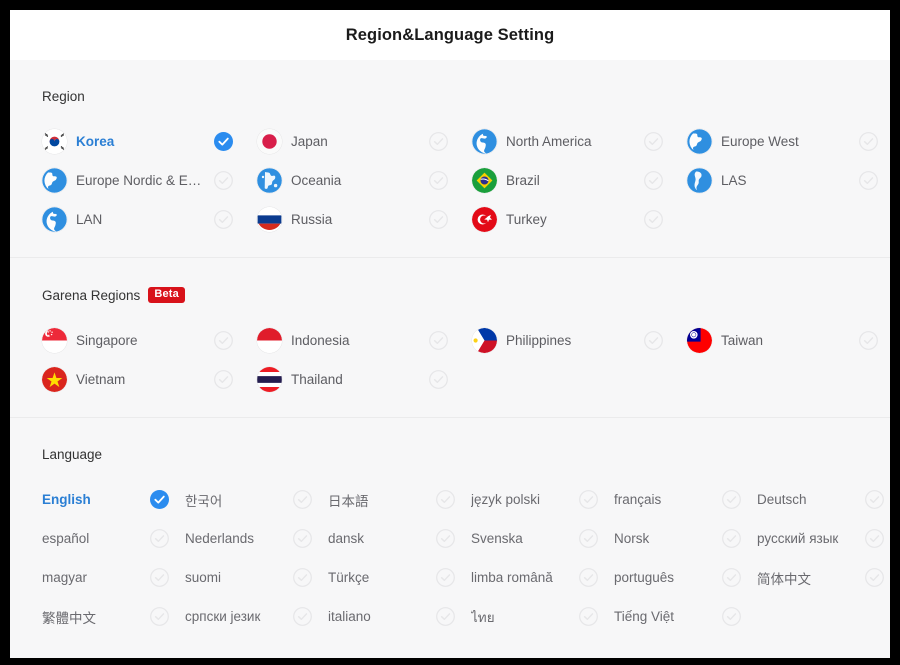 The height and width of the screenshot is (665, 900). What do you see at coordinates (542, 577) in the screenshot?
I see `language-option: limba română` at bounding box center [542, 577].